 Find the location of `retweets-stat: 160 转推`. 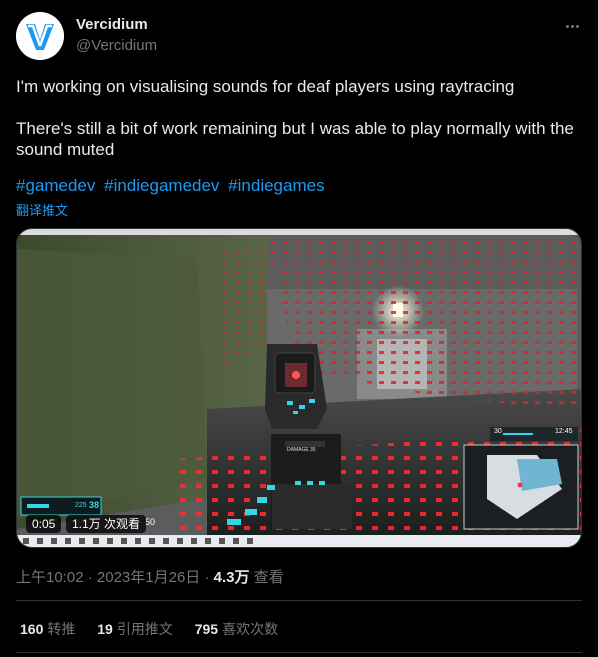

retweets-stat: 160 转推 is located at coordinates (47, 629).